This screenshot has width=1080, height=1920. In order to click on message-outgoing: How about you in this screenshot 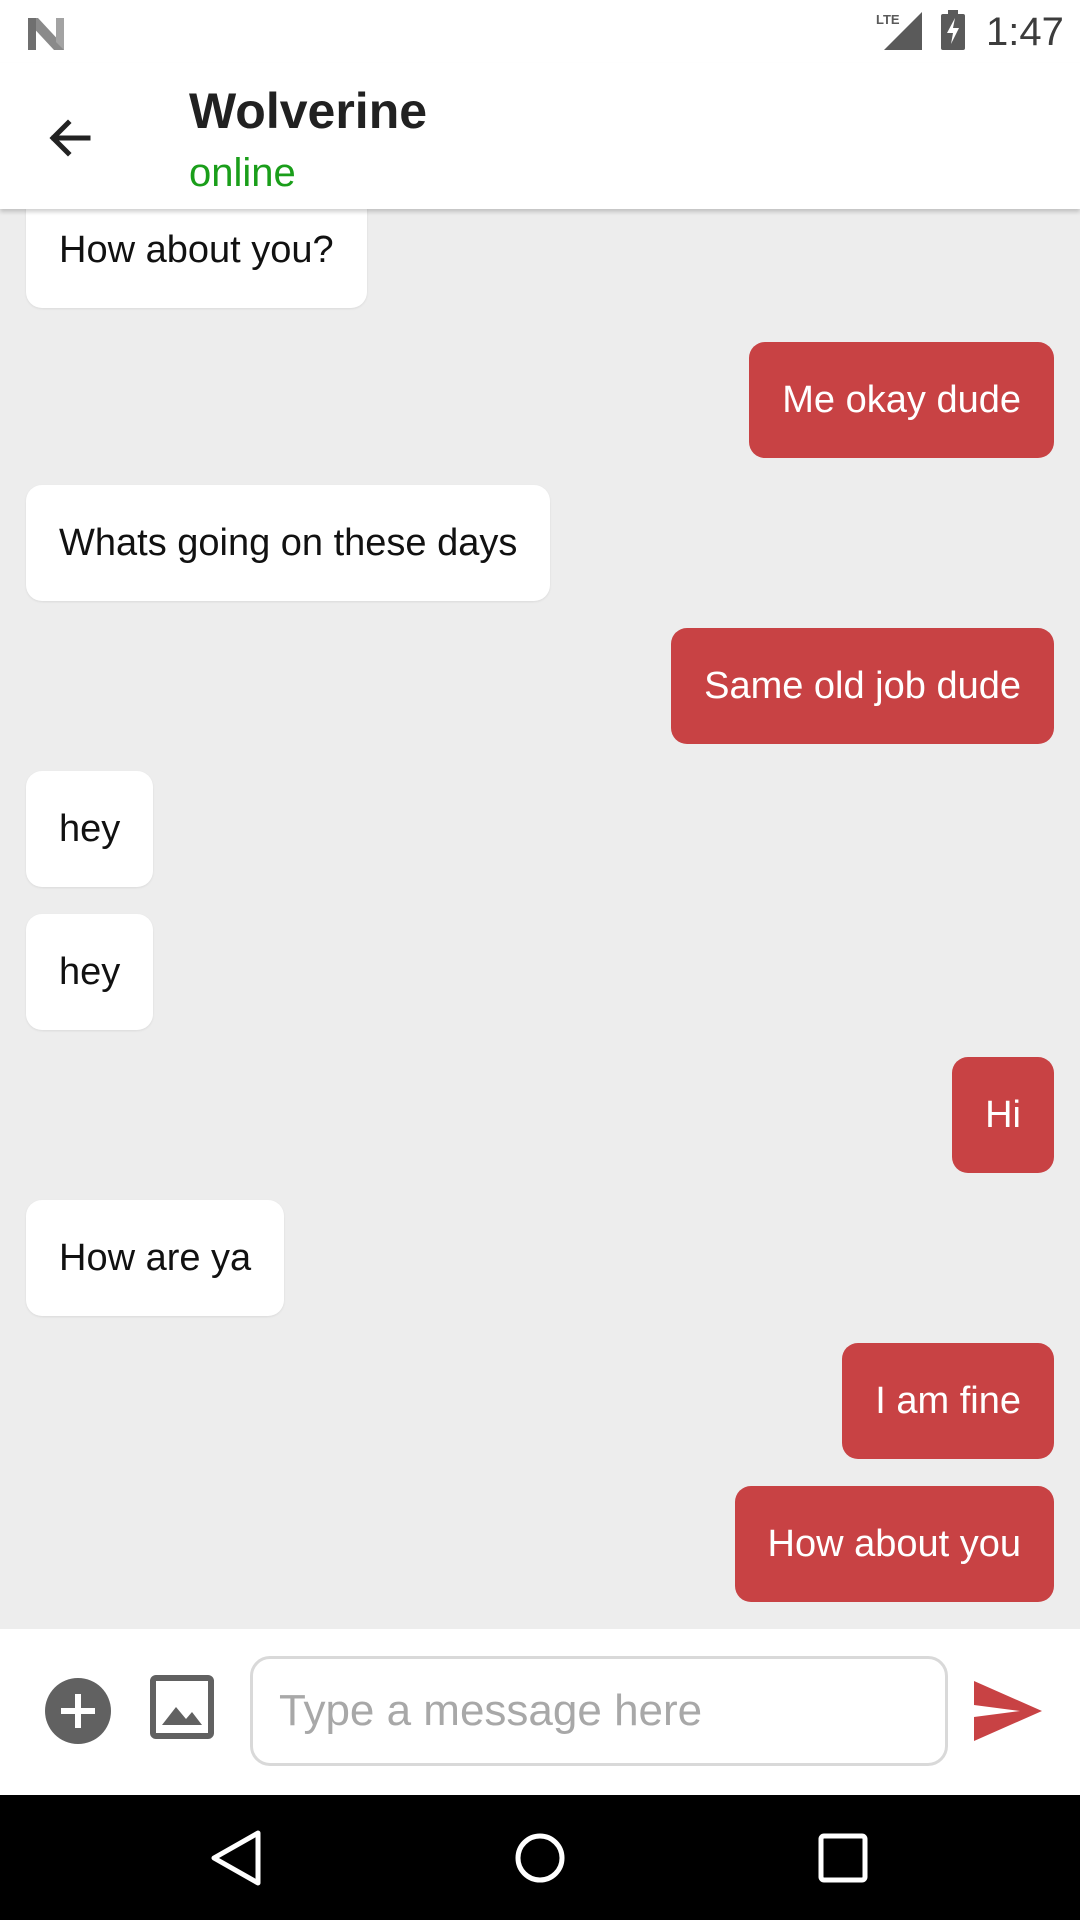, I will do `click(894, 1544)`.